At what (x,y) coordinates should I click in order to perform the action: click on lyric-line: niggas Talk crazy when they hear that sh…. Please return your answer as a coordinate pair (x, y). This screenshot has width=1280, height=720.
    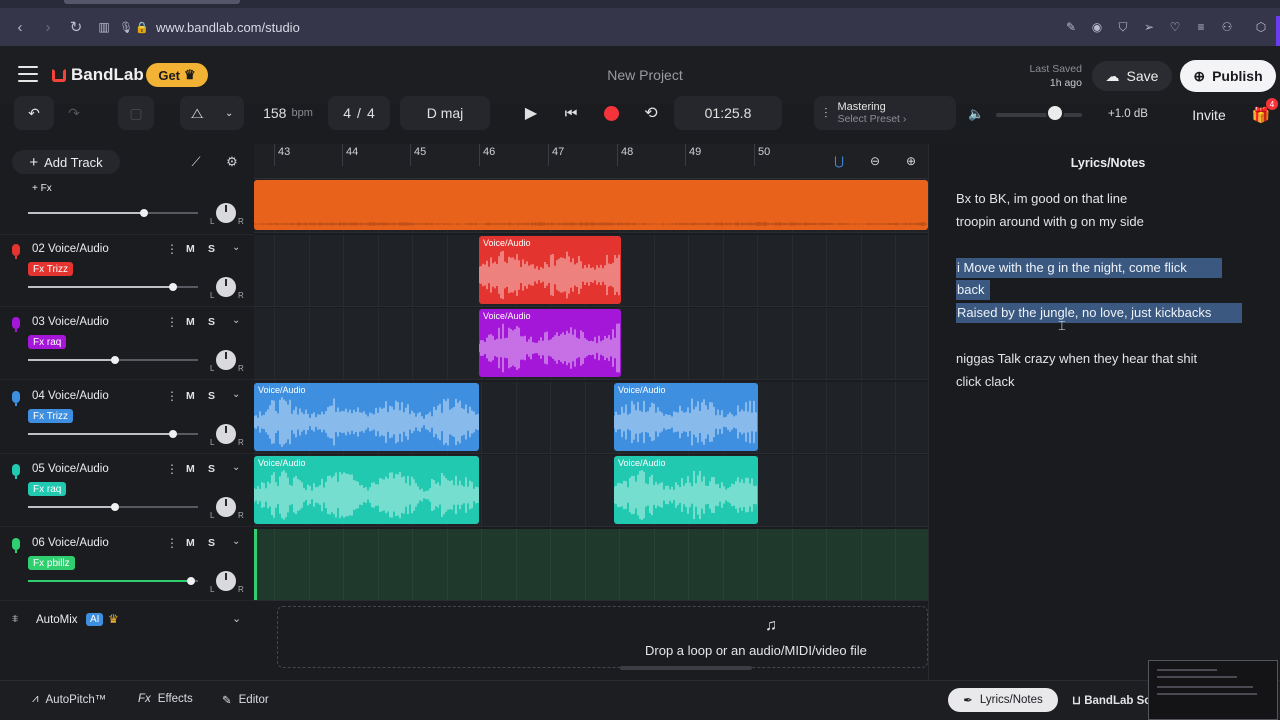
    Looking at the image, I should click on (1076, 359).